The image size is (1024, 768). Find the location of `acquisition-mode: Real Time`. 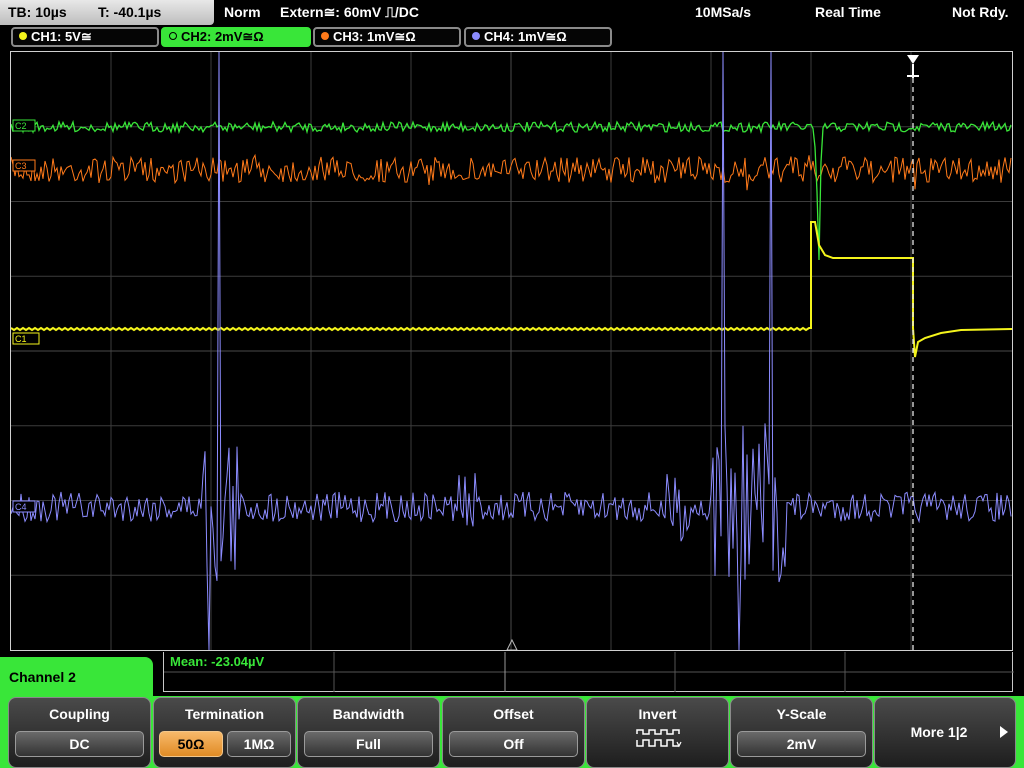

acquisition-mode: Real Time is located at coordinates (848, 12).